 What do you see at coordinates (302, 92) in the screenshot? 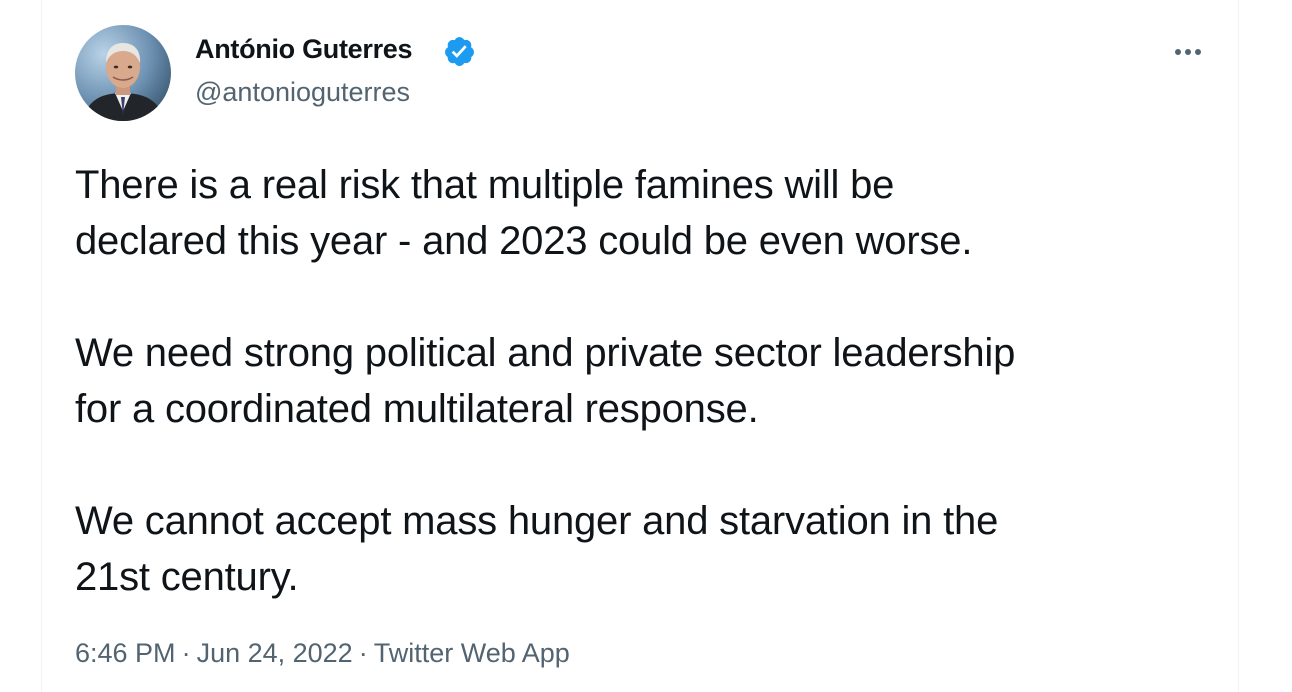
I see `handle: @antonioguterres` at bounding box center [302, 92].